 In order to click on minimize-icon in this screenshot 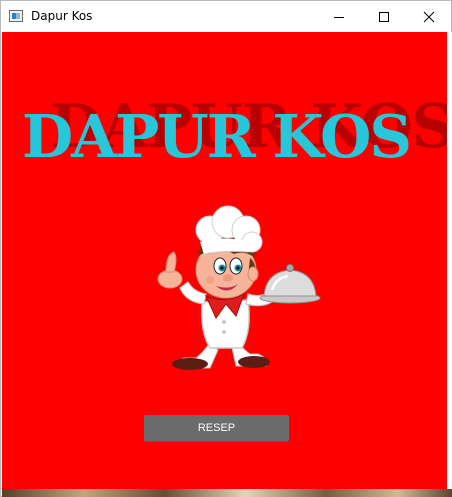, I will do `click(338, 17)`.